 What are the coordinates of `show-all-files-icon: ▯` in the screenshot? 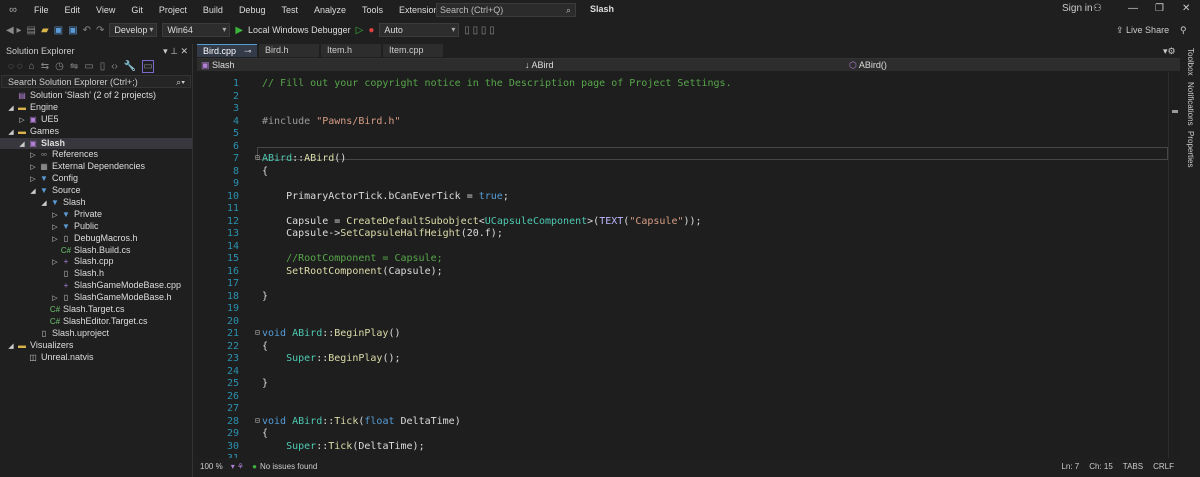 It's located at (103, 66).